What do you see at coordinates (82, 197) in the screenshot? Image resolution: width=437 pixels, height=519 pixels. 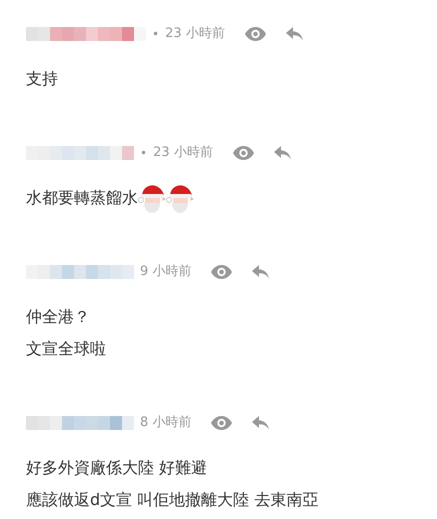 I see `comment-text: 水都要轉蒸餾水` at bounding box center [82, 197].